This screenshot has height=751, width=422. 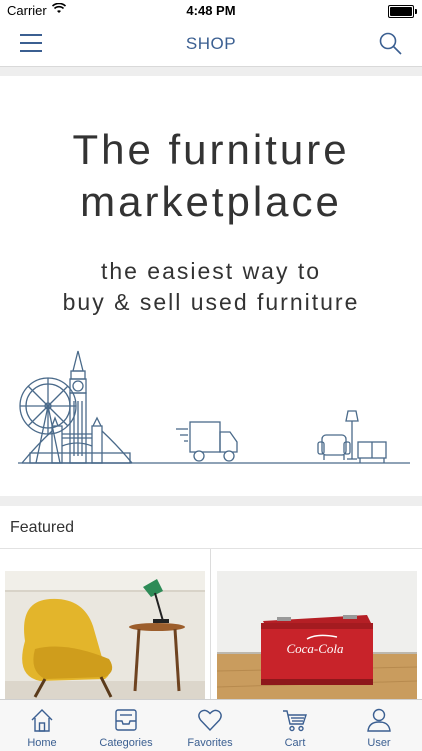 I want to click on featured-heading: Featured, so click(x=42, y=527).